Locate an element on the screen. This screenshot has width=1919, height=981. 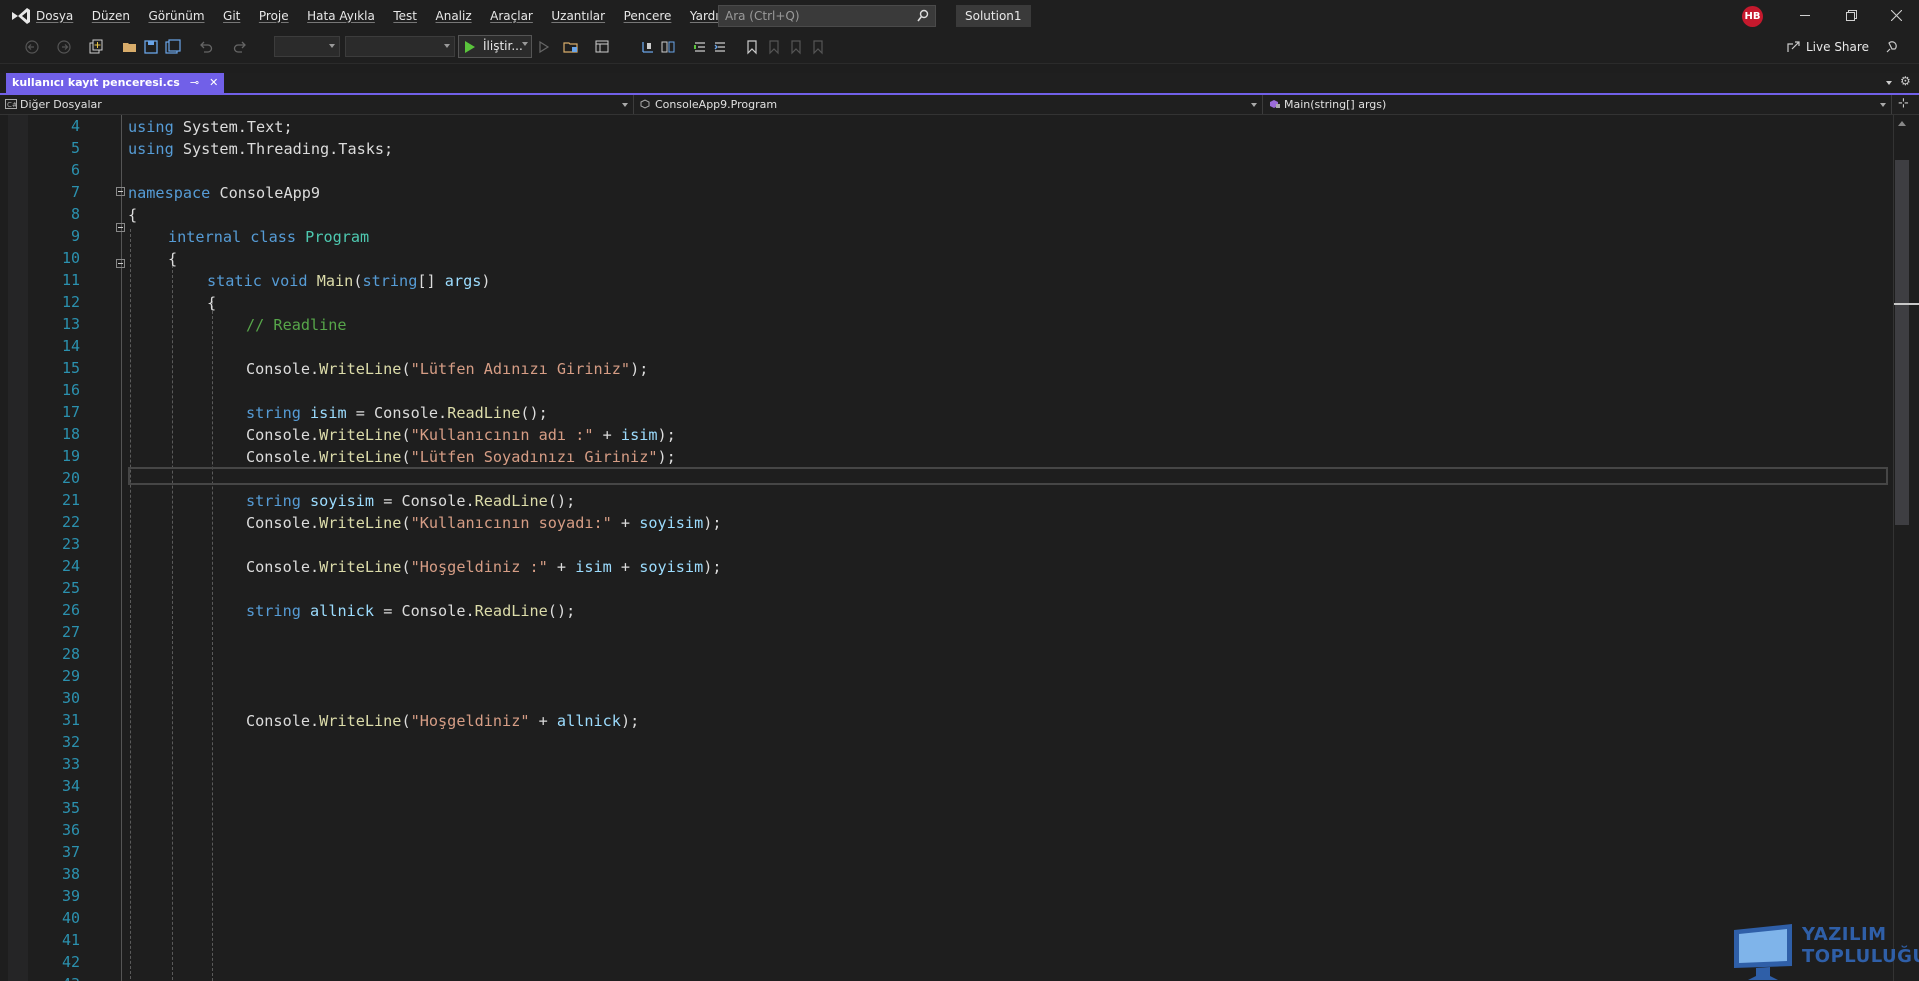
code-line-26: string allnick = Console.ReadLine(); is located at coordinates (411, 611).